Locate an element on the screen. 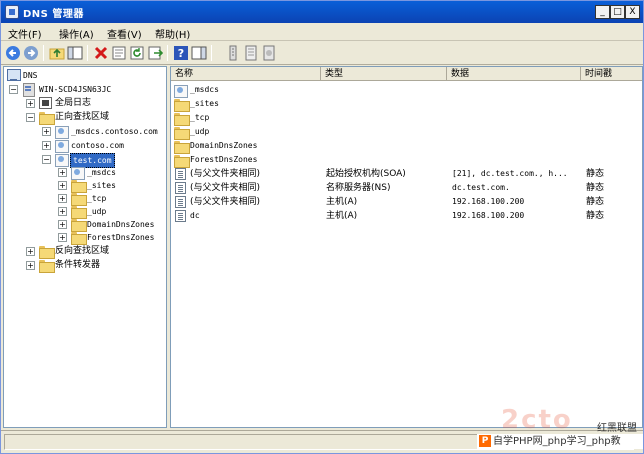  back-icon is located at coordinates (13, 53).